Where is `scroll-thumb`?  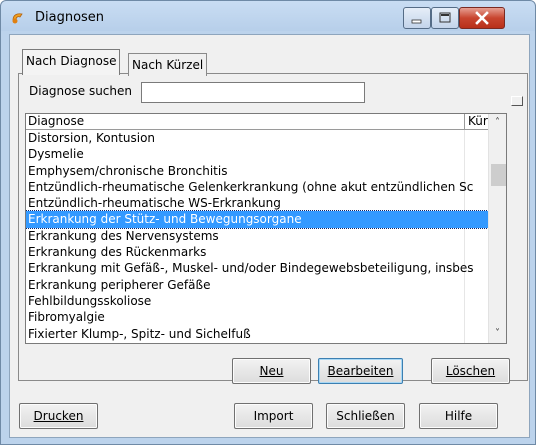
scroll-thumb is located at coordinates (498, 175).